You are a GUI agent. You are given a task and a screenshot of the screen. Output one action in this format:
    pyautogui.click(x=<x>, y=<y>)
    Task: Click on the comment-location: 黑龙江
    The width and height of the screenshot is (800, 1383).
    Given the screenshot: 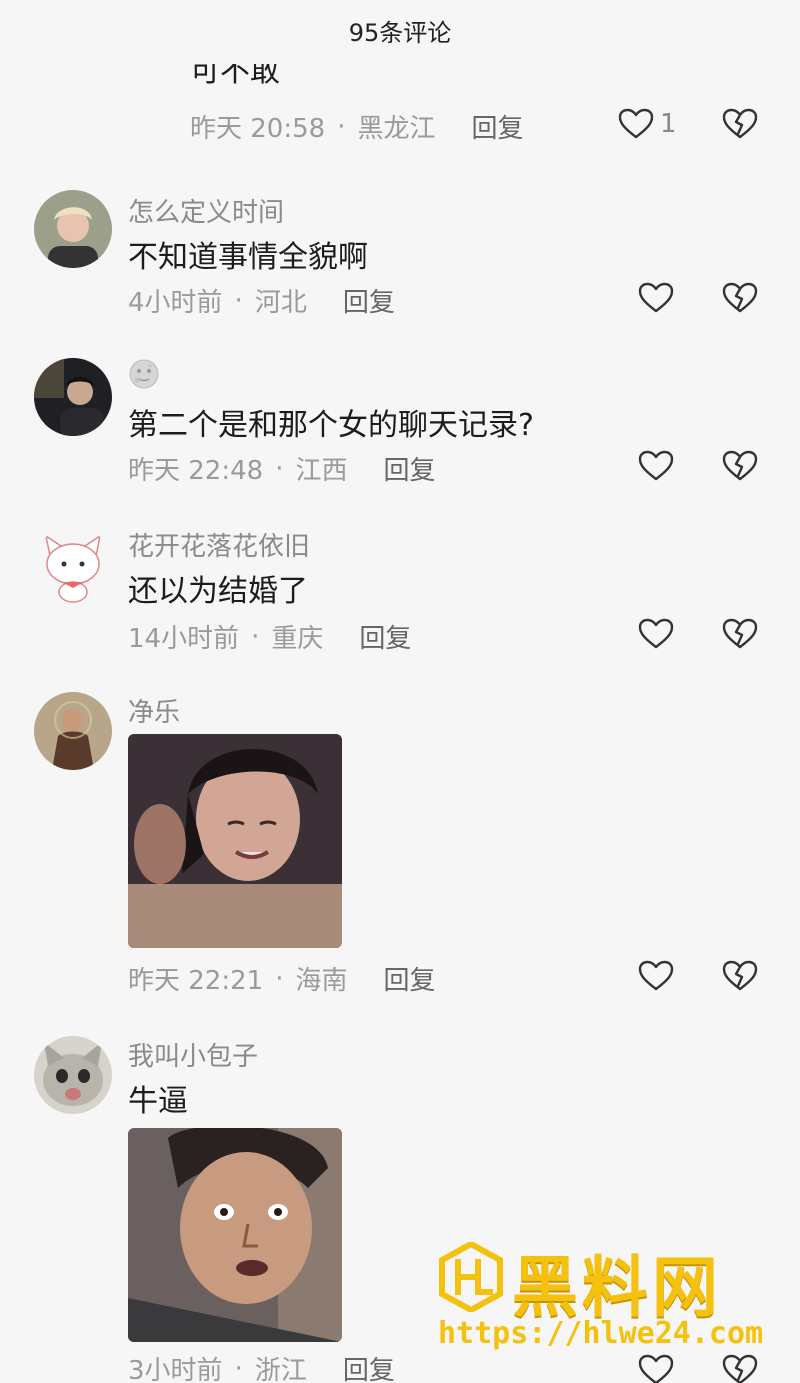 What is the action you would take?
    pyautogui.click(x=396, y=129)
    